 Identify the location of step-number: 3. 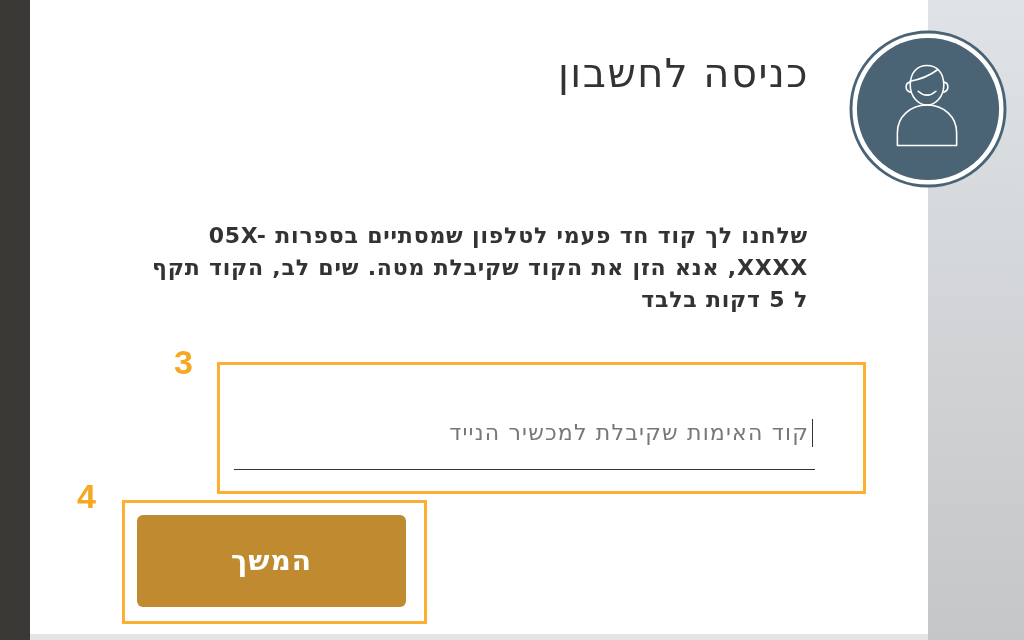
(183, 362).